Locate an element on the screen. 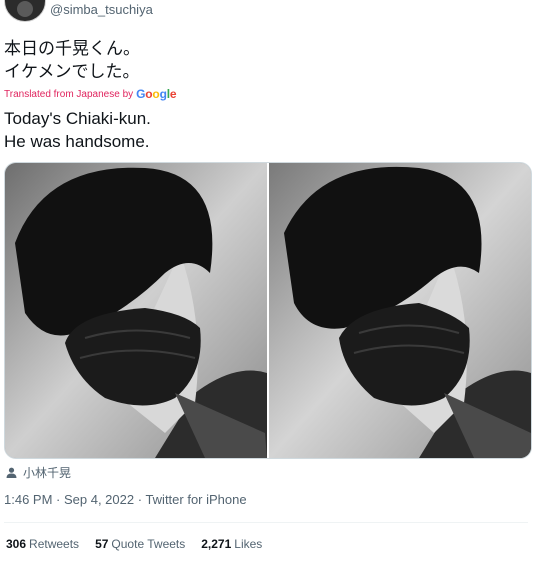  user-handle: @simba_tsuchiya is located at coordinates (101, 9).